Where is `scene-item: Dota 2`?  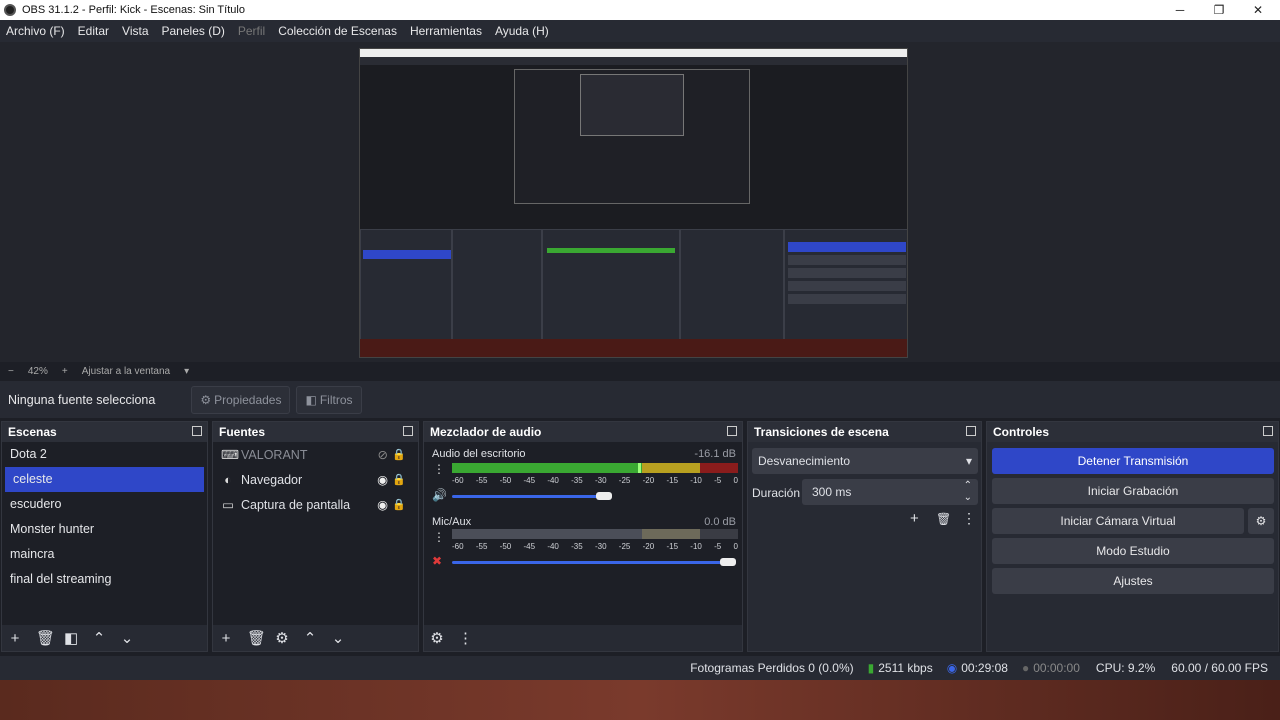 scene-item: Dota 2 is located at coordinates (104, 454).